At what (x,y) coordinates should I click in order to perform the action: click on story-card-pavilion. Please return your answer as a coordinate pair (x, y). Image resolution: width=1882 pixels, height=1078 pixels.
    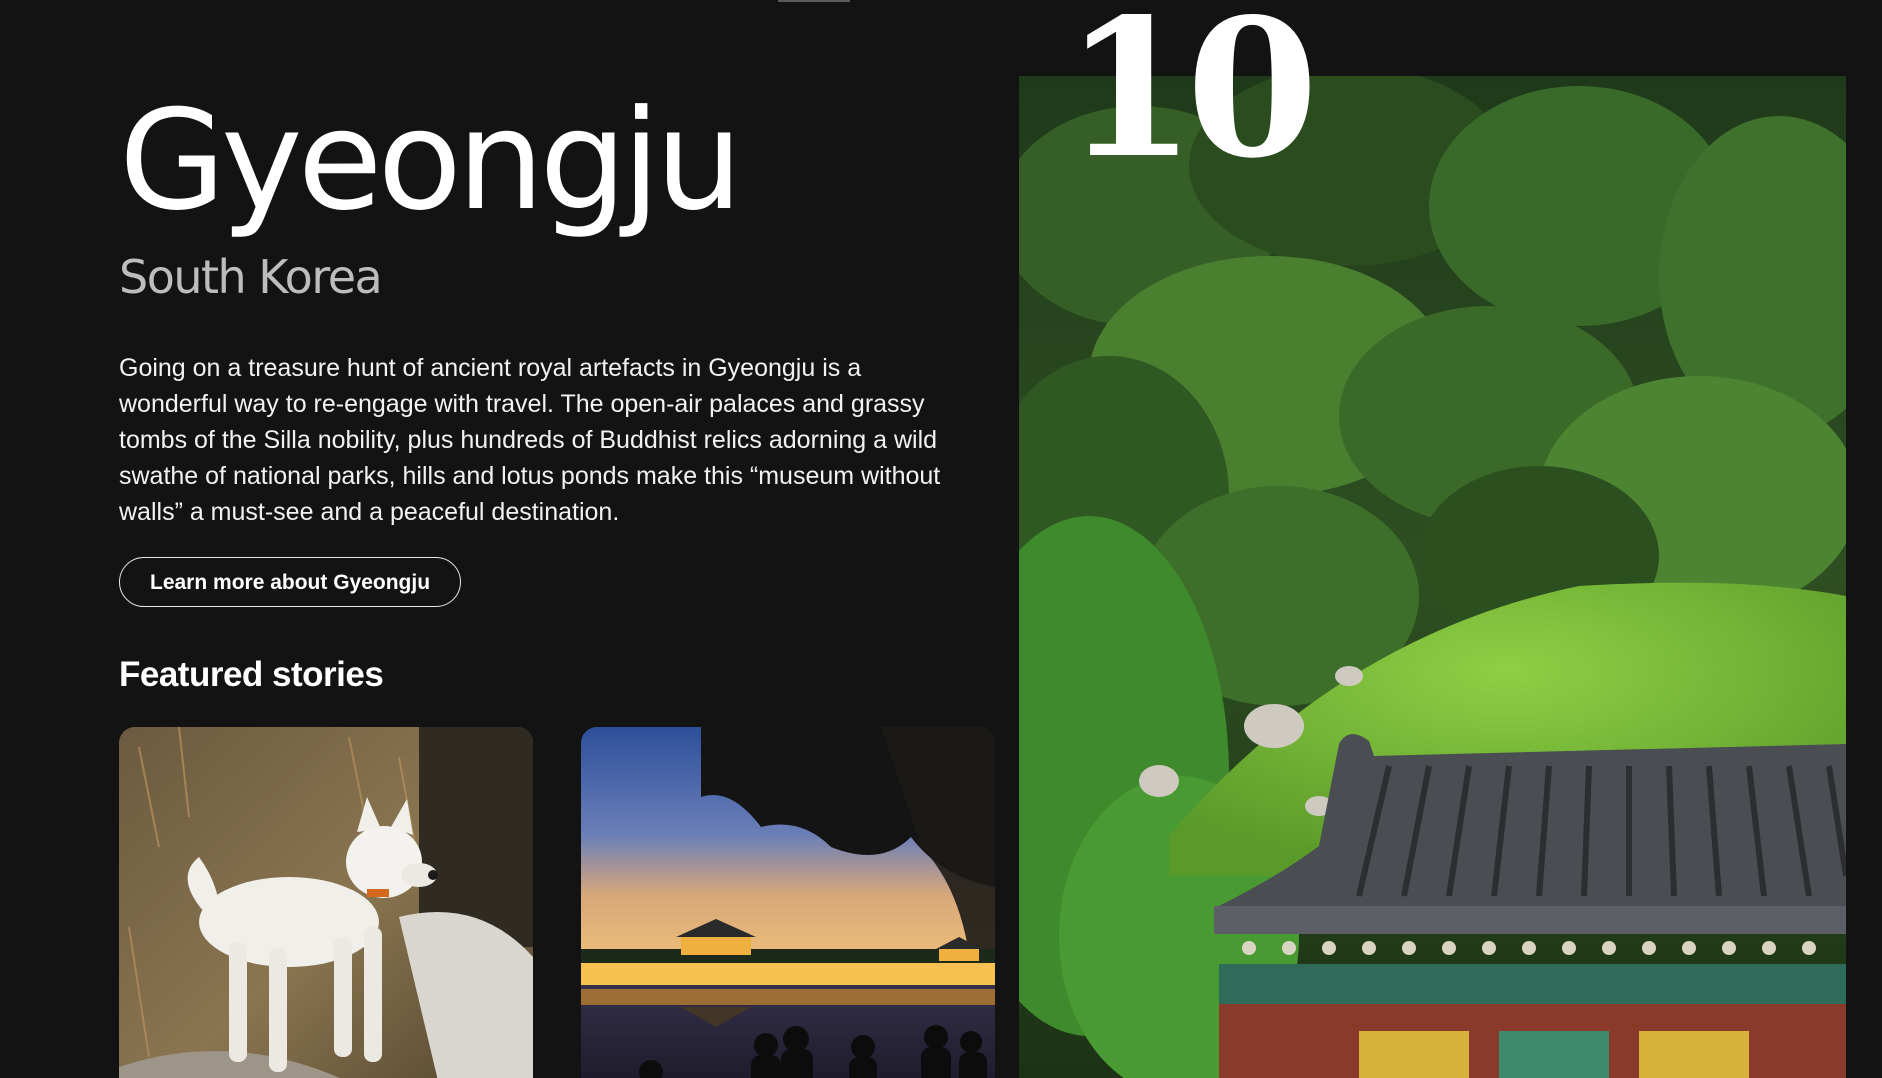
    Looking at the image, I should click on (788, 902).